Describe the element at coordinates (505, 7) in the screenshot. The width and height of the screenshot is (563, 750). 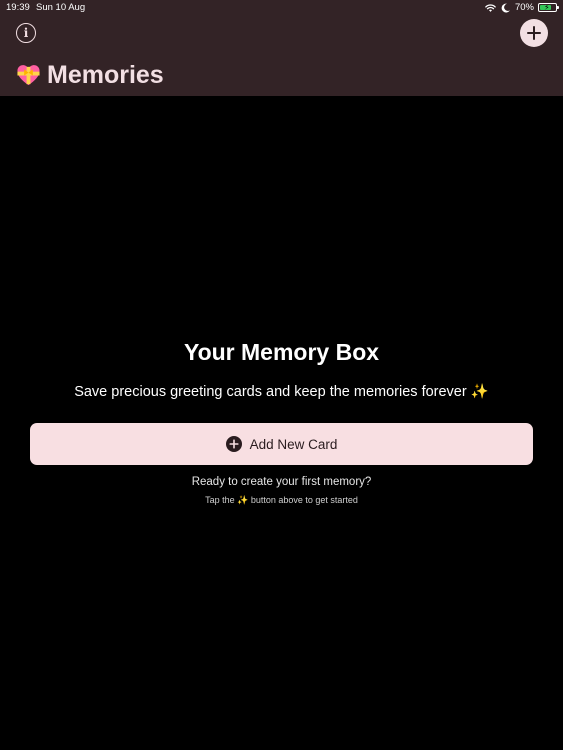
I see `moon-icon` at that location.